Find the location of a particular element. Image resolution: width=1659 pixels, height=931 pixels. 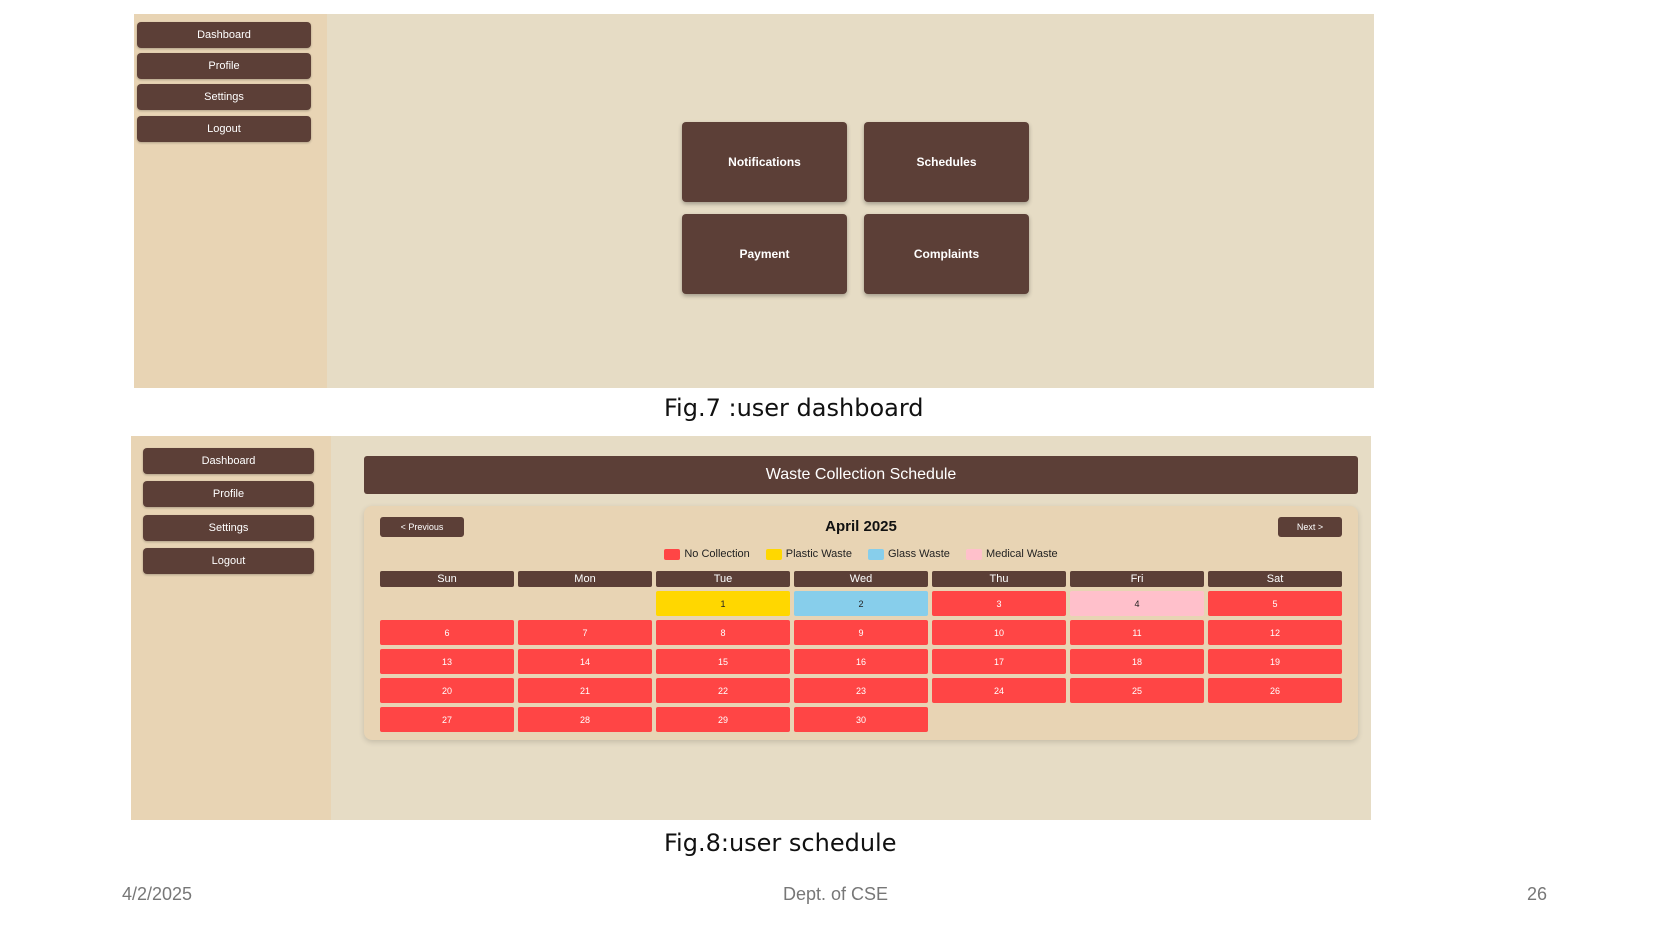

calendar-day: 16 is located at coordinates (861, 661).